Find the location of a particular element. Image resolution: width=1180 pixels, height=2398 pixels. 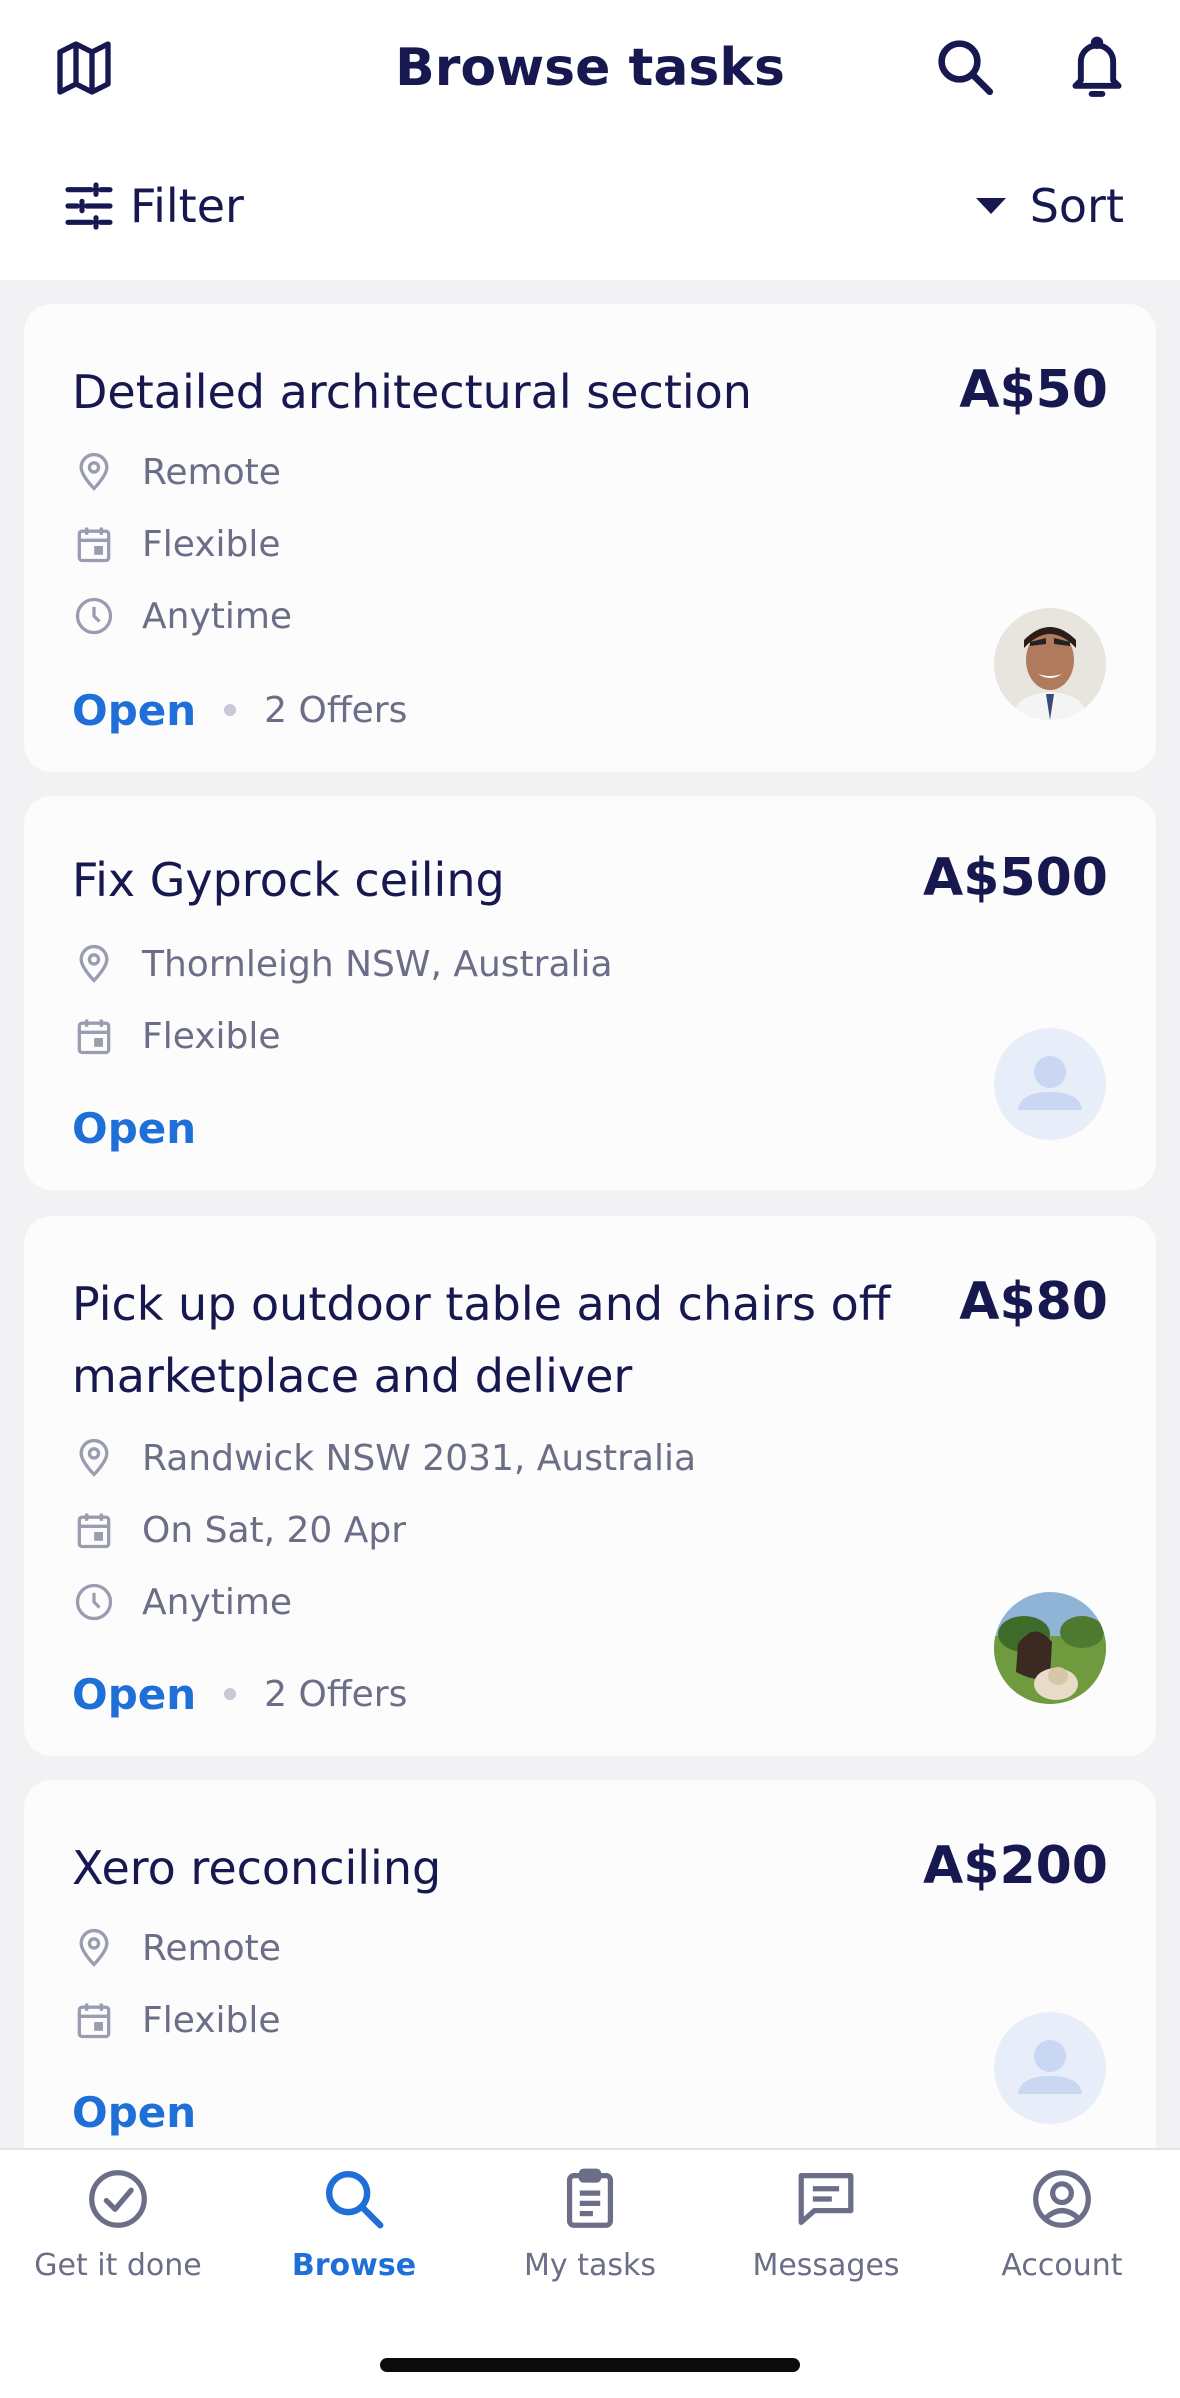

top-bar: Browse tasks is located at coordinates (590, 67).